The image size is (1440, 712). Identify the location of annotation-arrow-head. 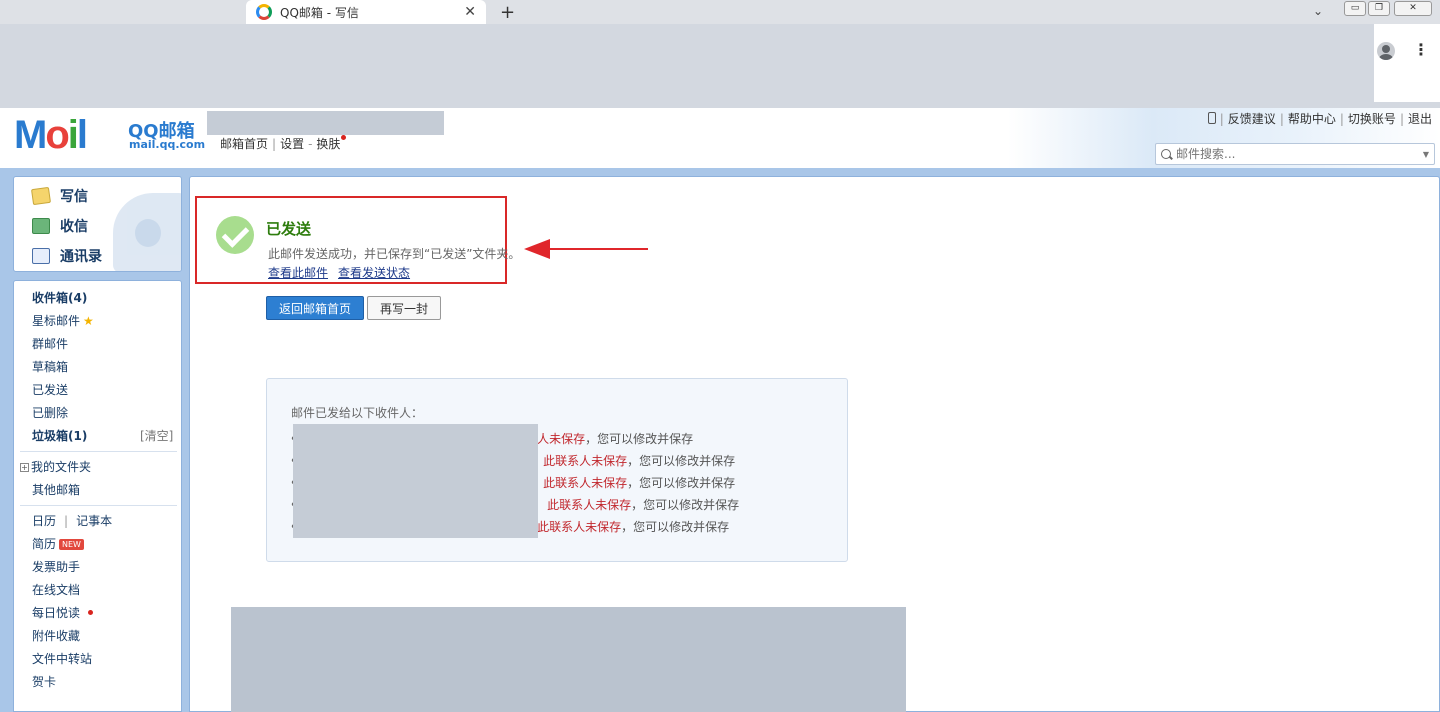
(537, 249).